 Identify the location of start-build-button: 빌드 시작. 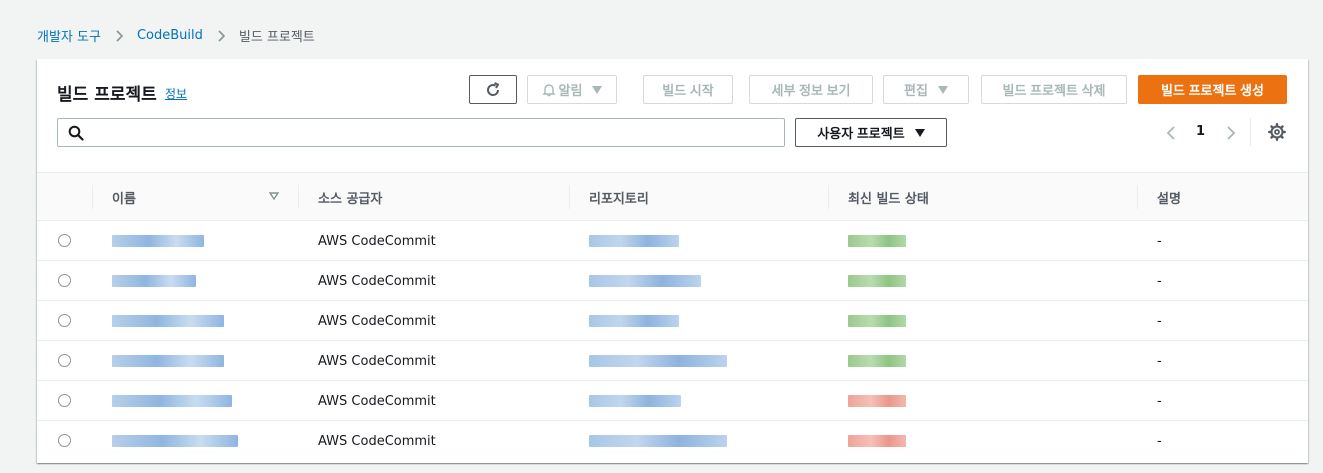
(688, 89).